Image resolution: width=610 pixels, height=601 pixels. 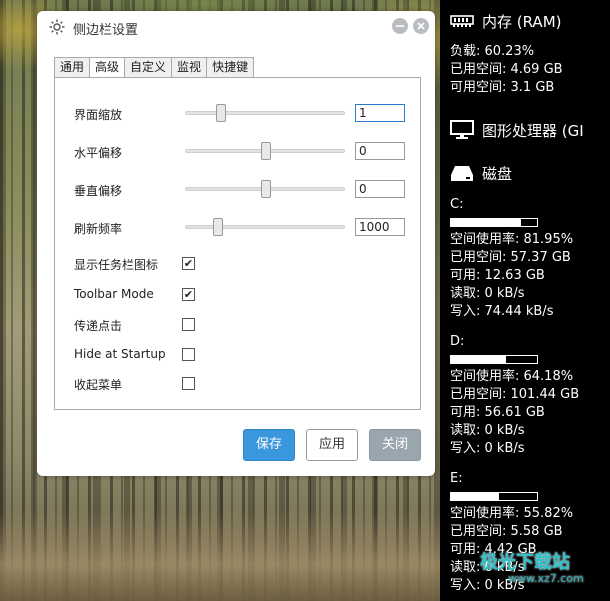 I want to click on refresh-rate-slider, so click(x=265, y=227).